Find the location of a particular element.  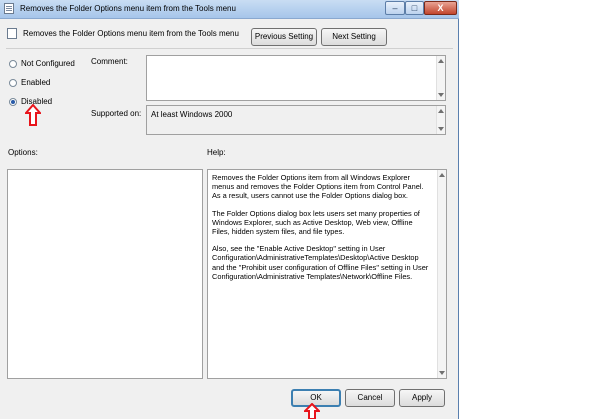

radio-enabled: Enabled is located at coordinates (29, 84).